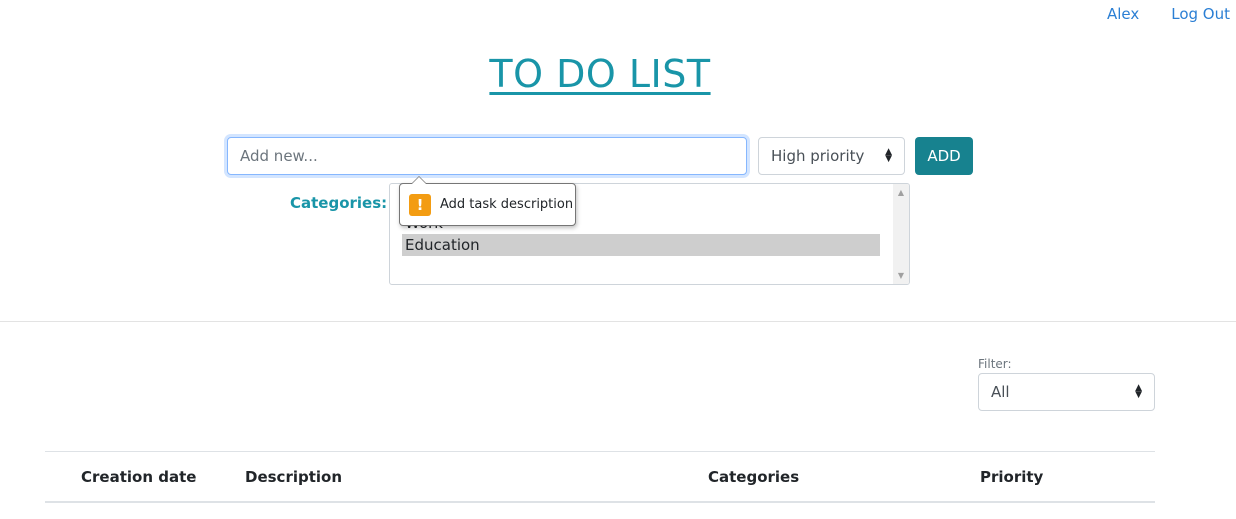 The height and width of the screenshot is (519, 1236). I want to click on categories-label: Categories:, so click(339, 203).